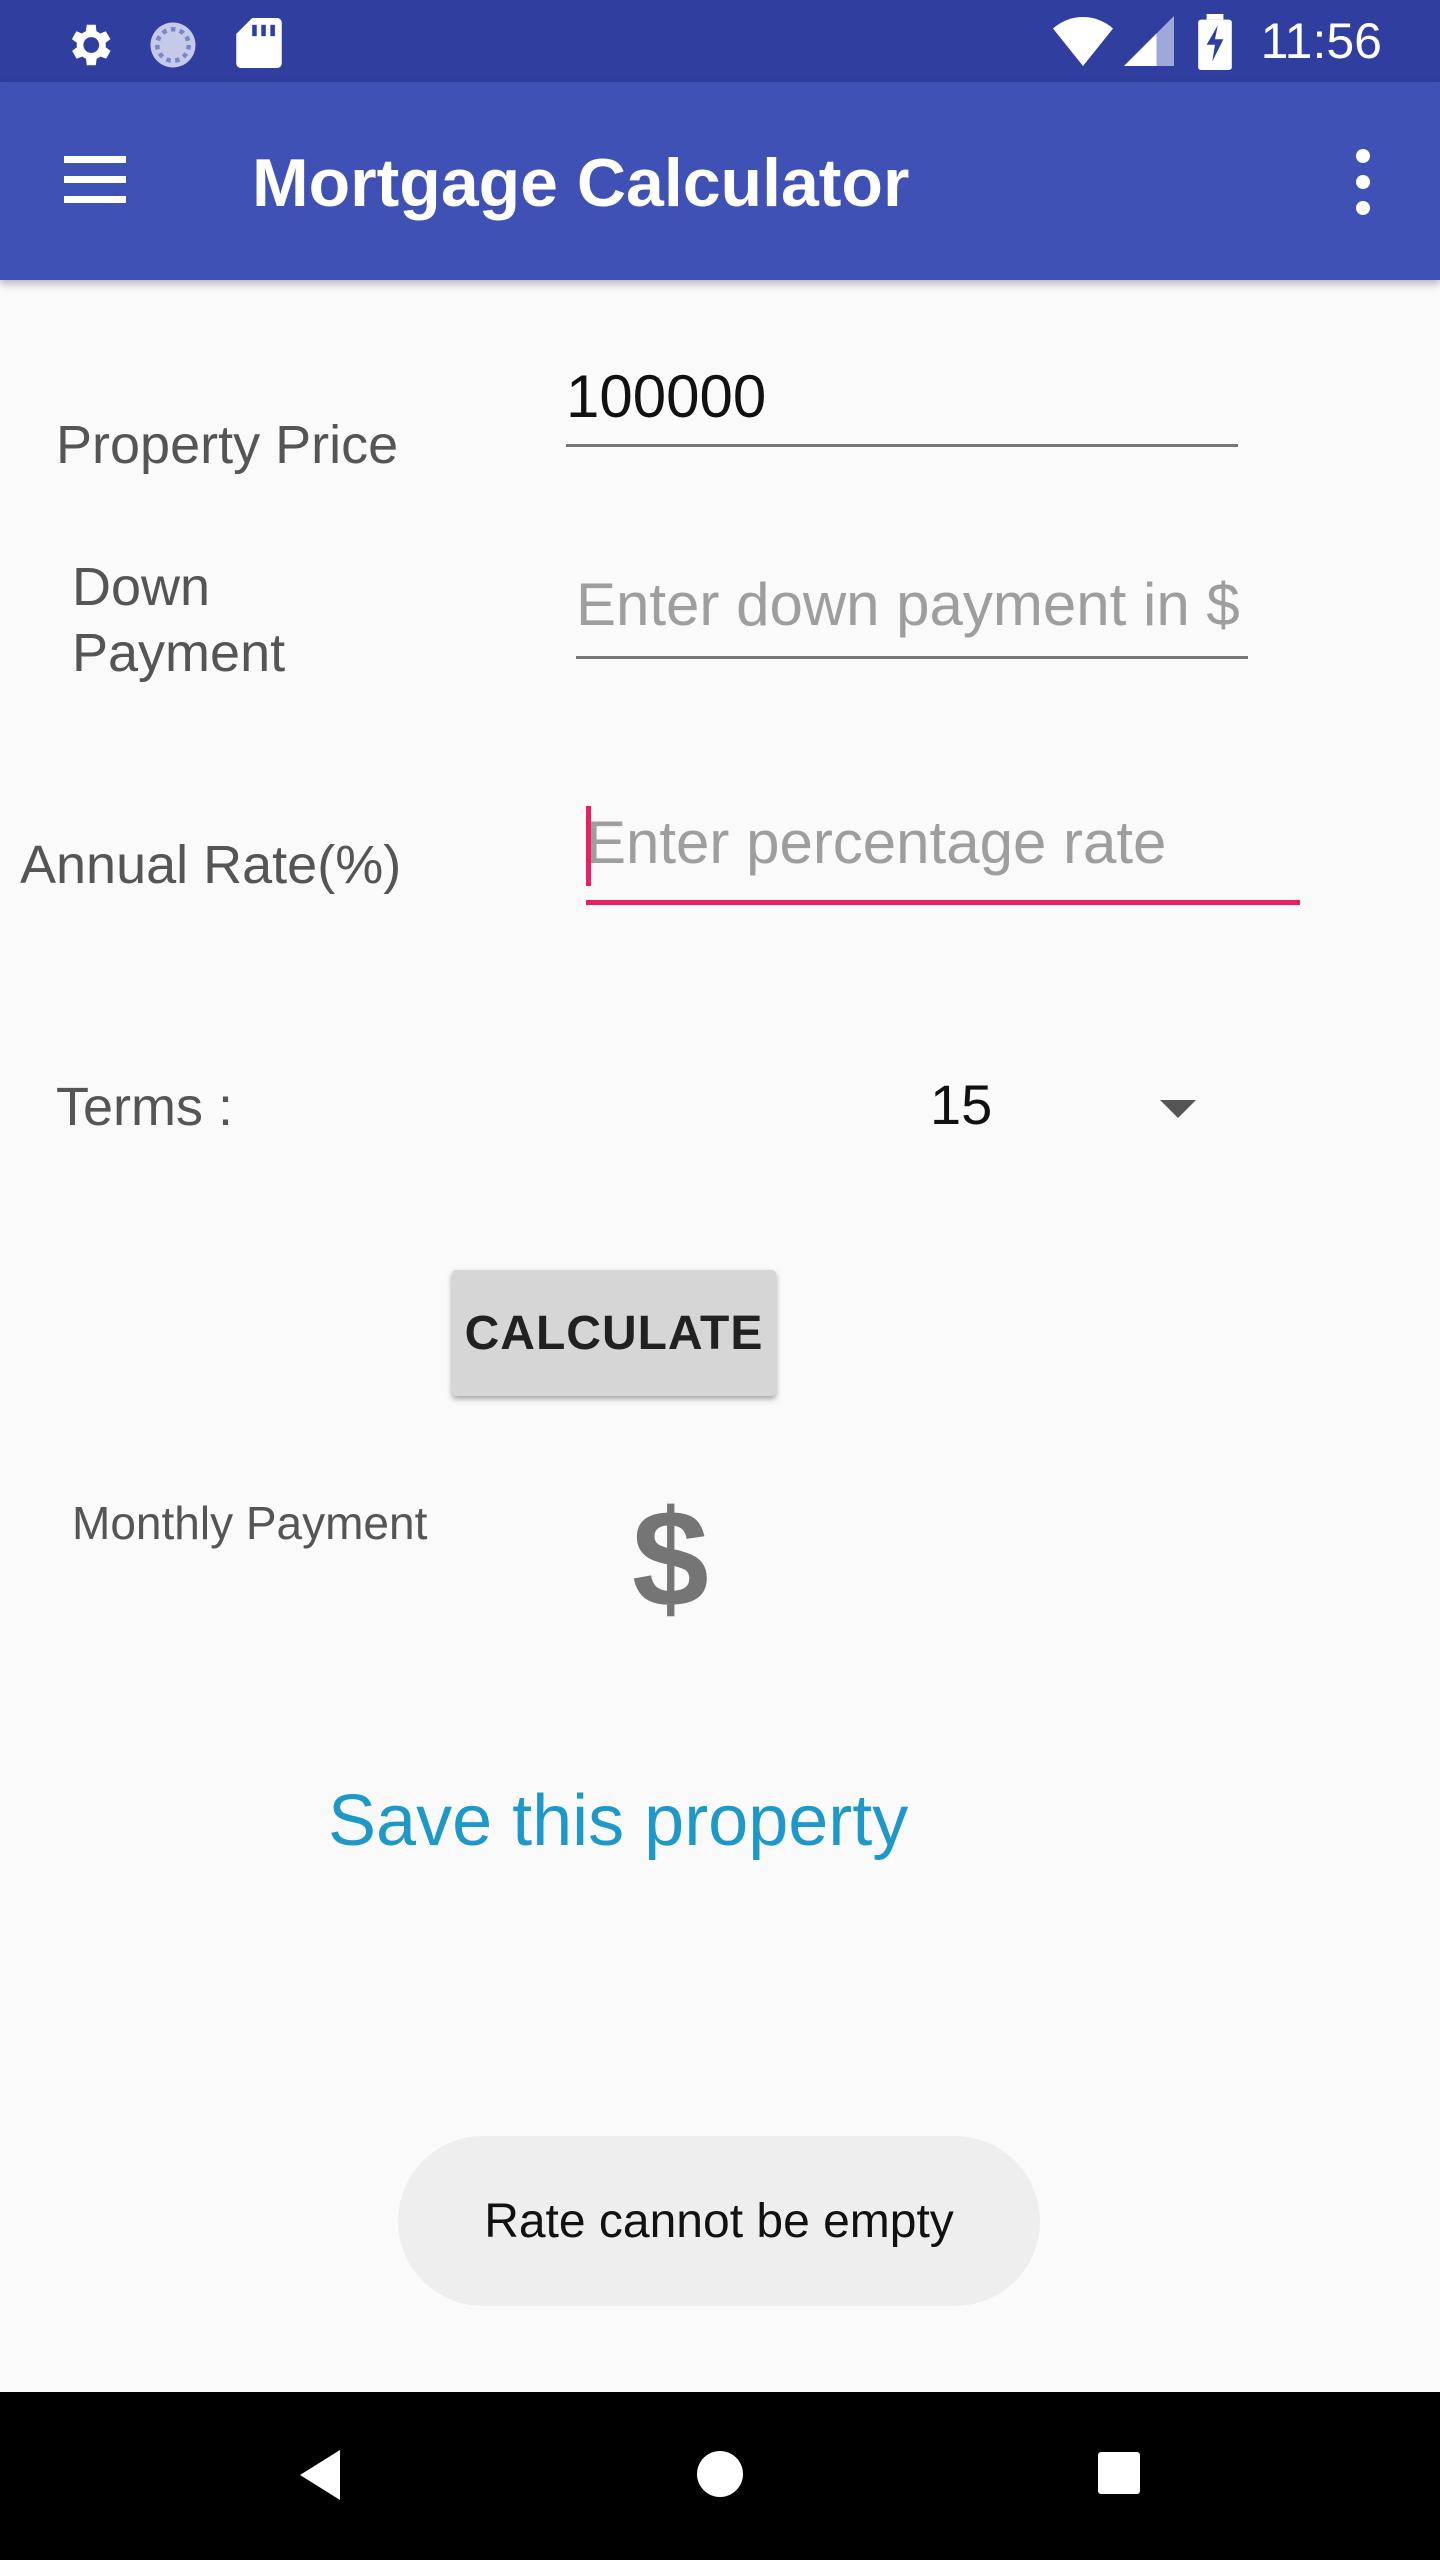  Describe the element at coordinates (1149, 41) in the screenshot. I see `cell-signal-icon` at that location.